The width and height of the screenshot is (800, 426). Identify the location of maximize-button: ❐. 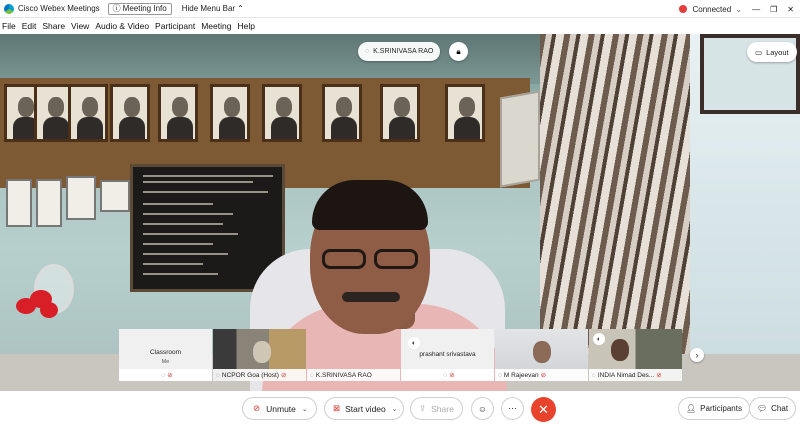
(773, 9).